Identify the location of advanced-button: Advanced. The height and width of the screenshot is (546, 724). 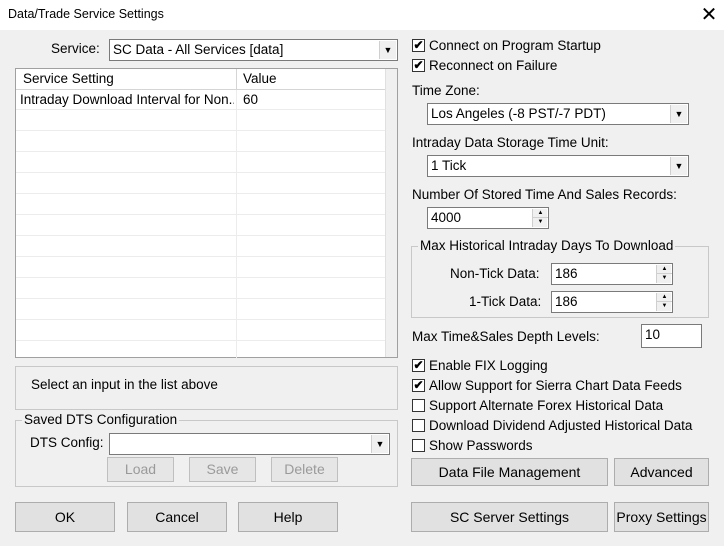
(661, 472).